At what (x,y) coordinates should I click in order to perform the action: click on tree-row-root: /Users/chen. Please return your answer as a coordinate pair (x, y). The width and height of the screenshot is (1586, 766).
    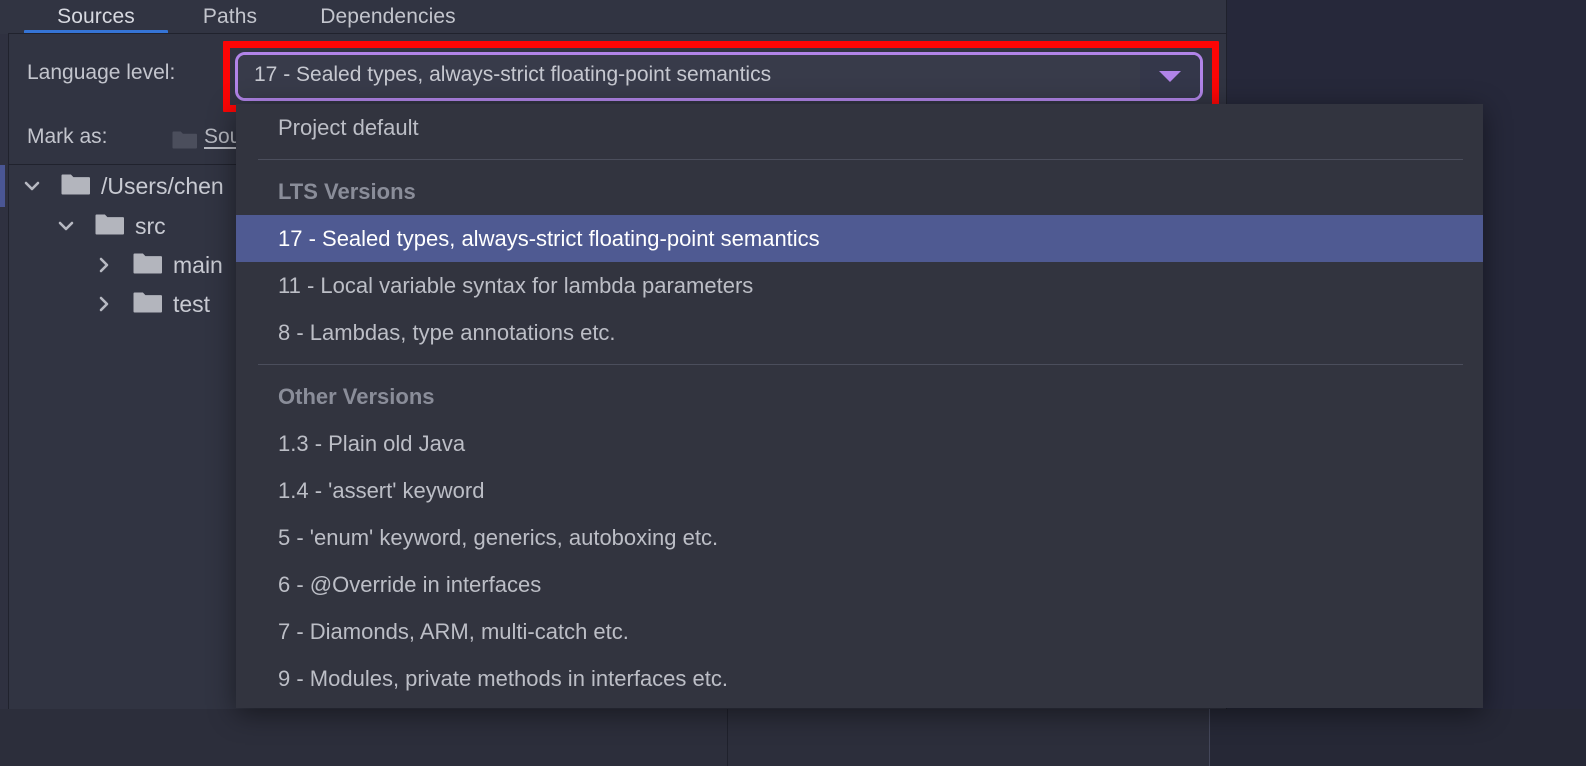
    Looking at the image, I should click on (121, 186).